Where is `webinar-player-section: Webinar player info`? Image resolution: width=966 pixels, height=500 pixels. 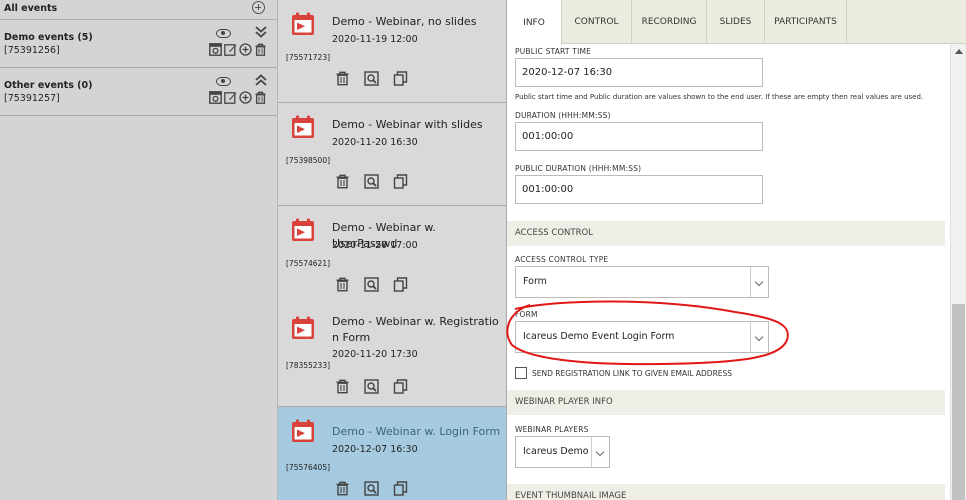 webinar-player-section: Webinar player info is located at coordinates (726, 402).